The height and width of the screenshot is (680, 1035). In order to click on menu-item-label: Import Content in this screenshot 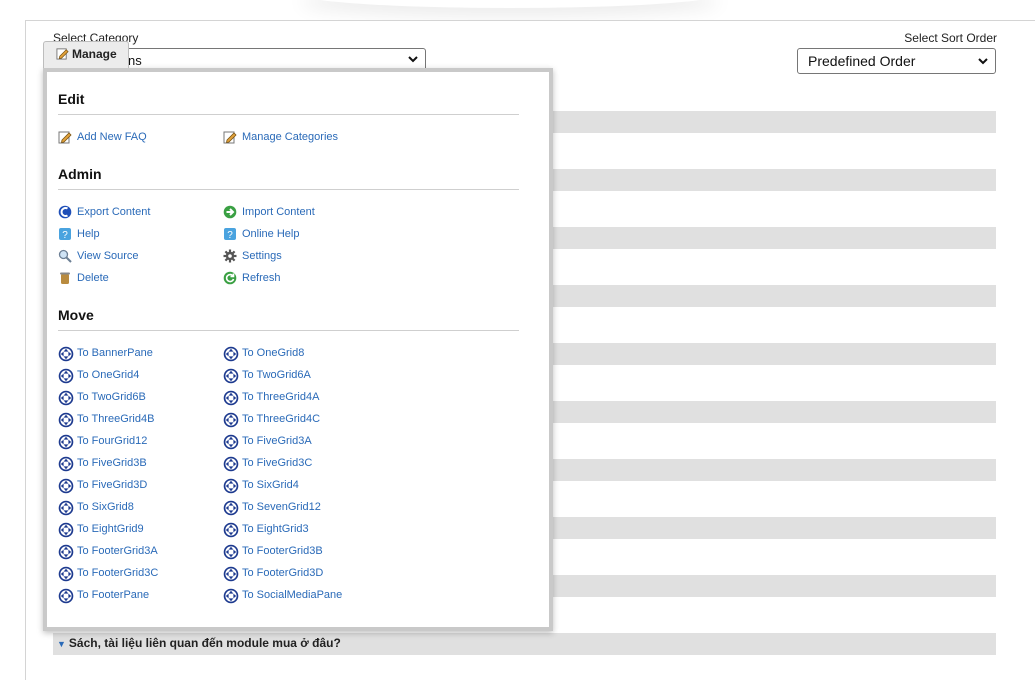, I will do `click(278, 212)`.